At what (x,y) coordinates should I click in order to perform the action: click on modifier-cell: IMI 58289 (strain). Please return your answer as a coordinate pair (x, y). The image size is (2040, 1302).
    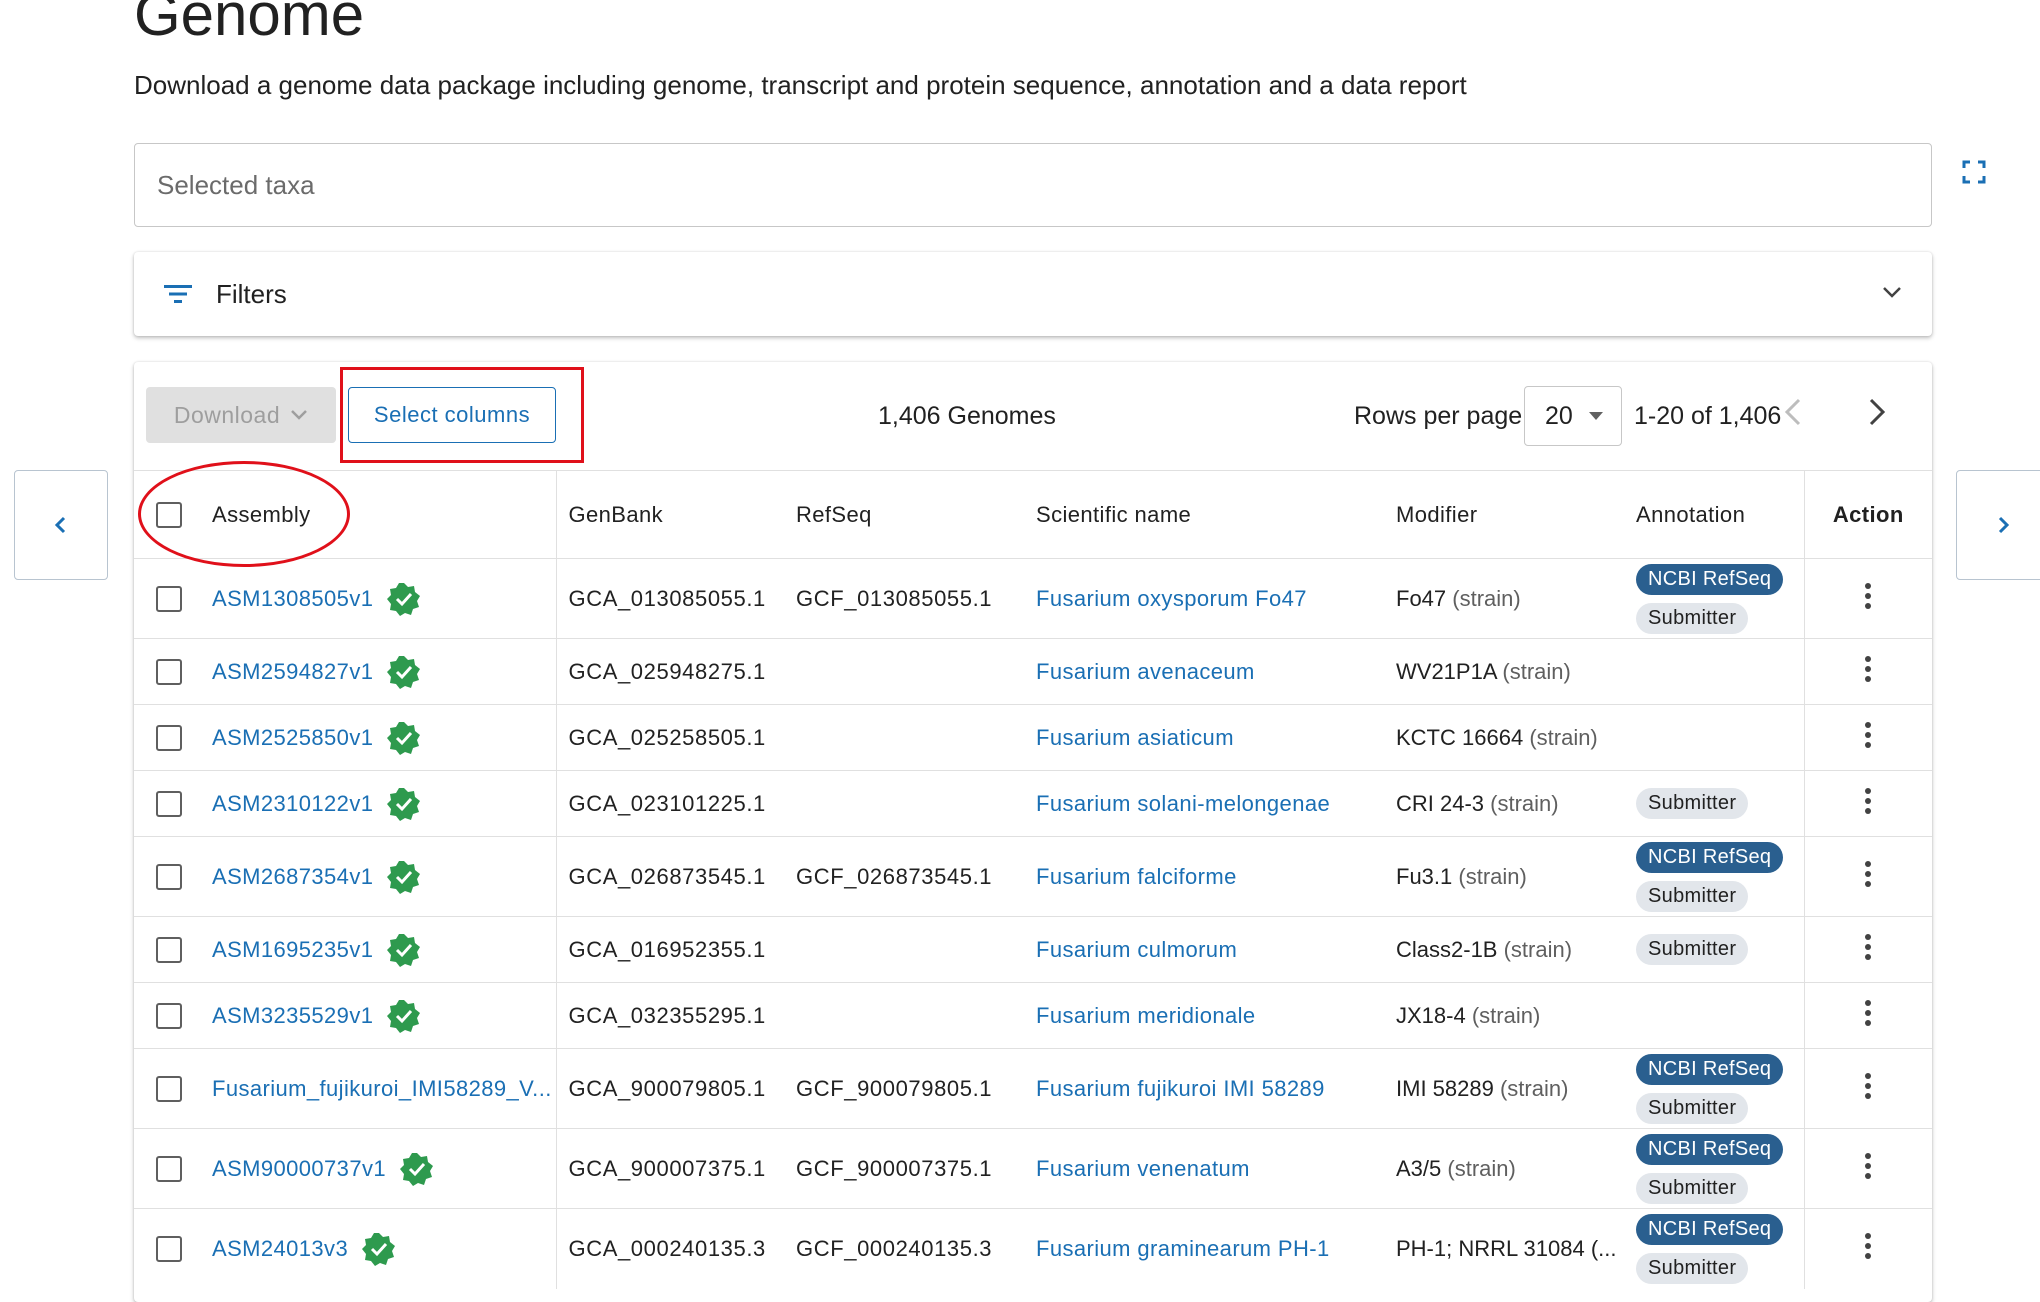
    Looking at the image, I should click on (1516, 1088).